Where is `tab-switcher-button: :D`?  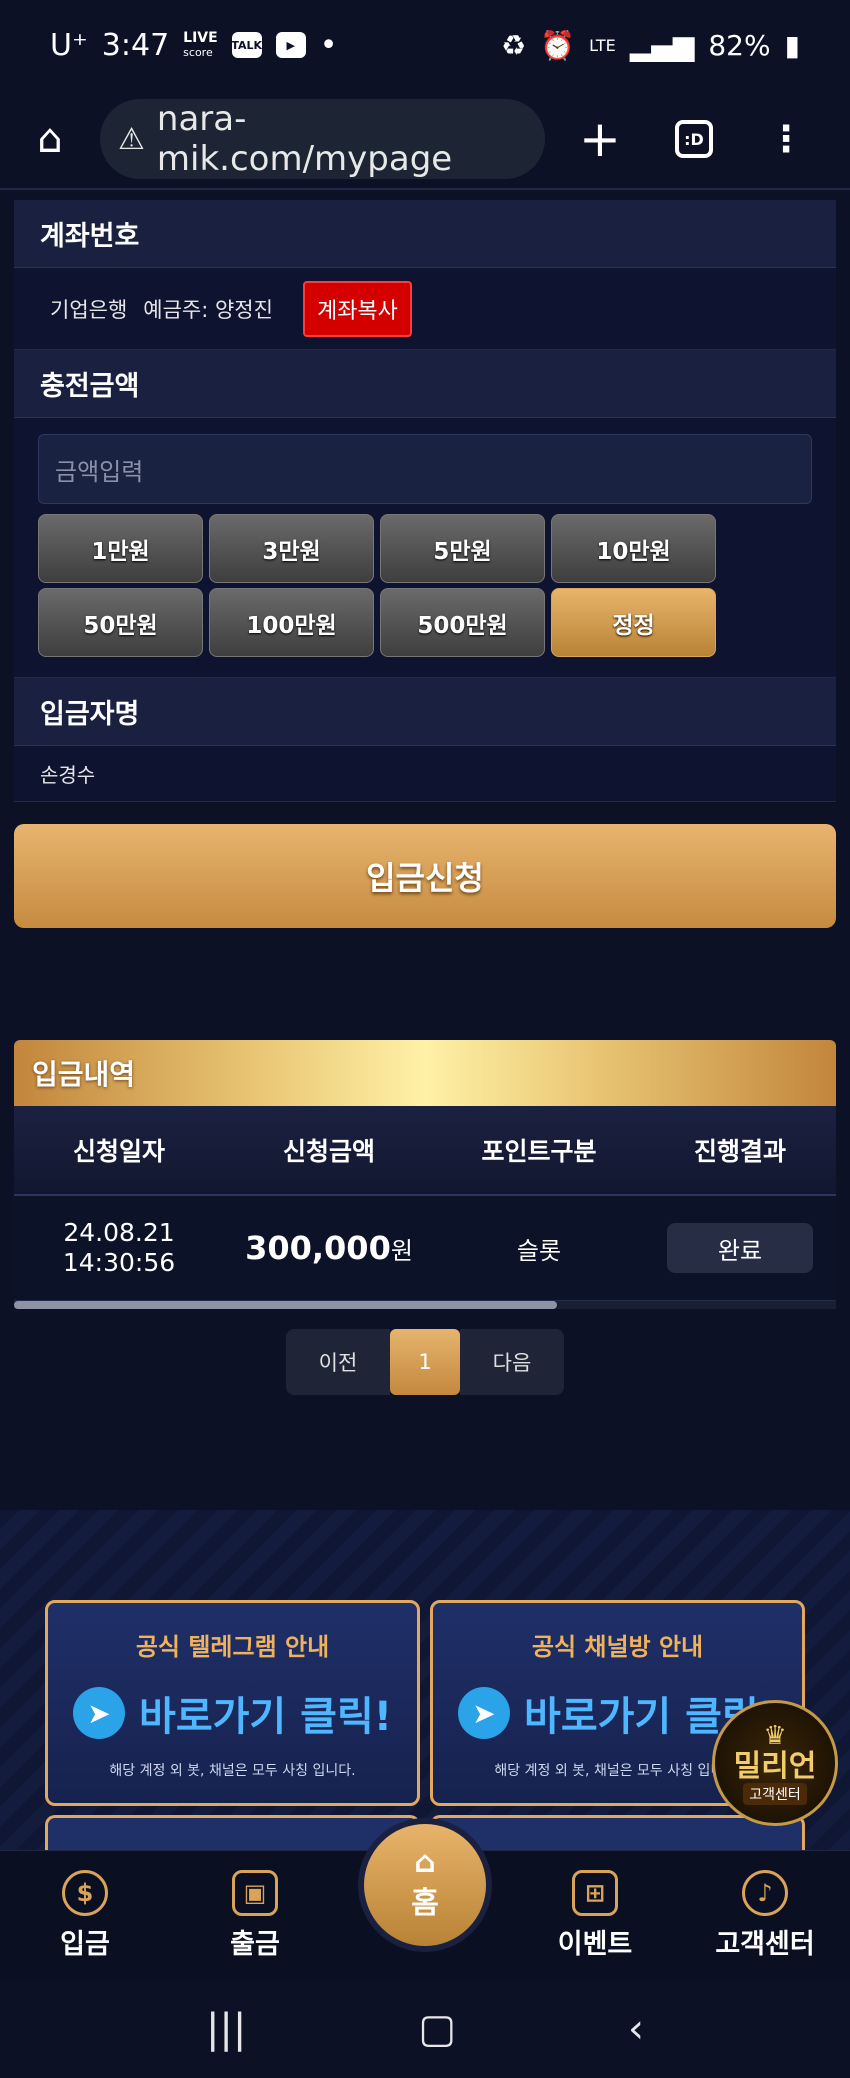 tab-switcher-button: :D is located at coordinates (694, 139).